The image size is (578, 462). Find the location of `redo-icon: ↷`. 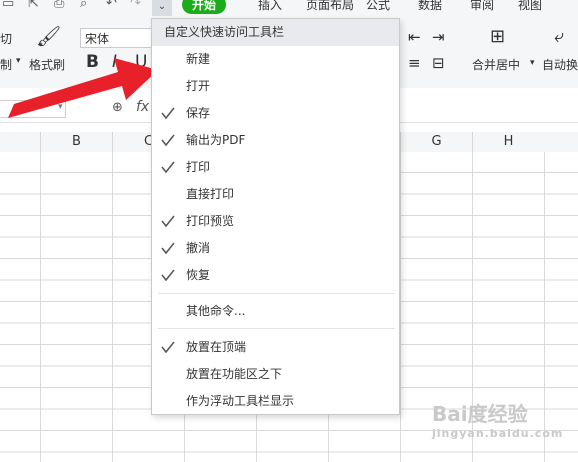

redo-icon: ↷ is located at coordinates (135, 5).